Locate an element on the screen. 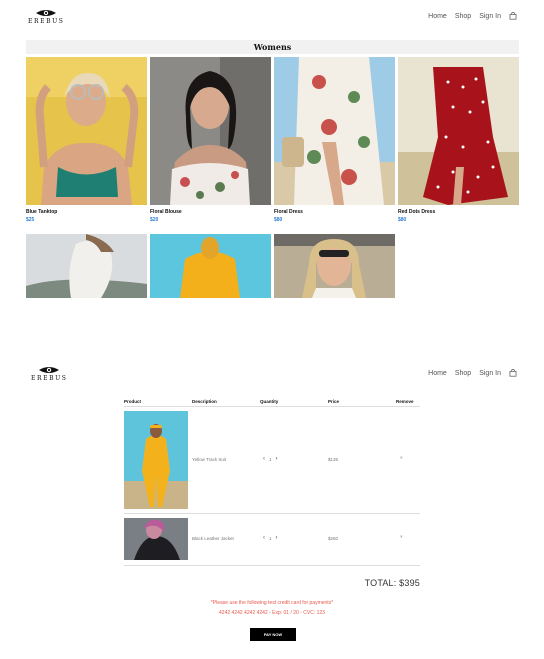  cart-item-description: Black Leather Jacket is located at coordinates (213, 538).